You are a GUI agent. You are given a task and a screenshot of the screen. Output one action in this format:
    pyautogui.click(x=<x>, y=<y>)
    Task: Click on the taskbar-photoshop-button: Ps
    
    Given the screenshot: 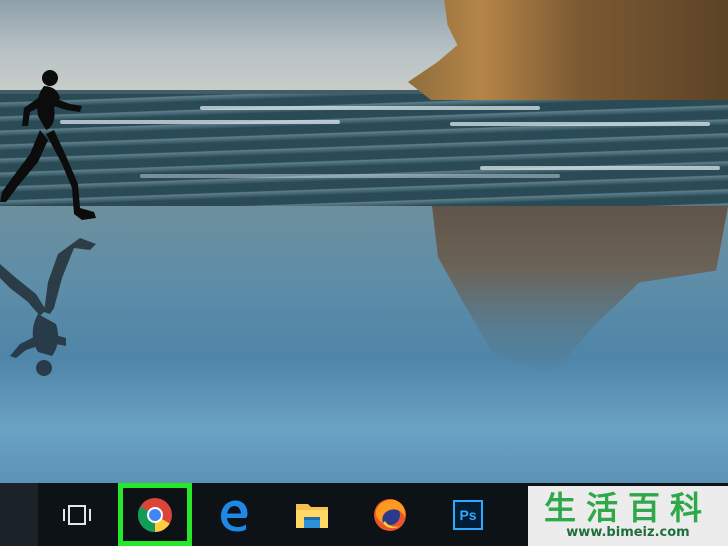 What is the action you would take?
    pyautogui.click(x=468, y=514)
    